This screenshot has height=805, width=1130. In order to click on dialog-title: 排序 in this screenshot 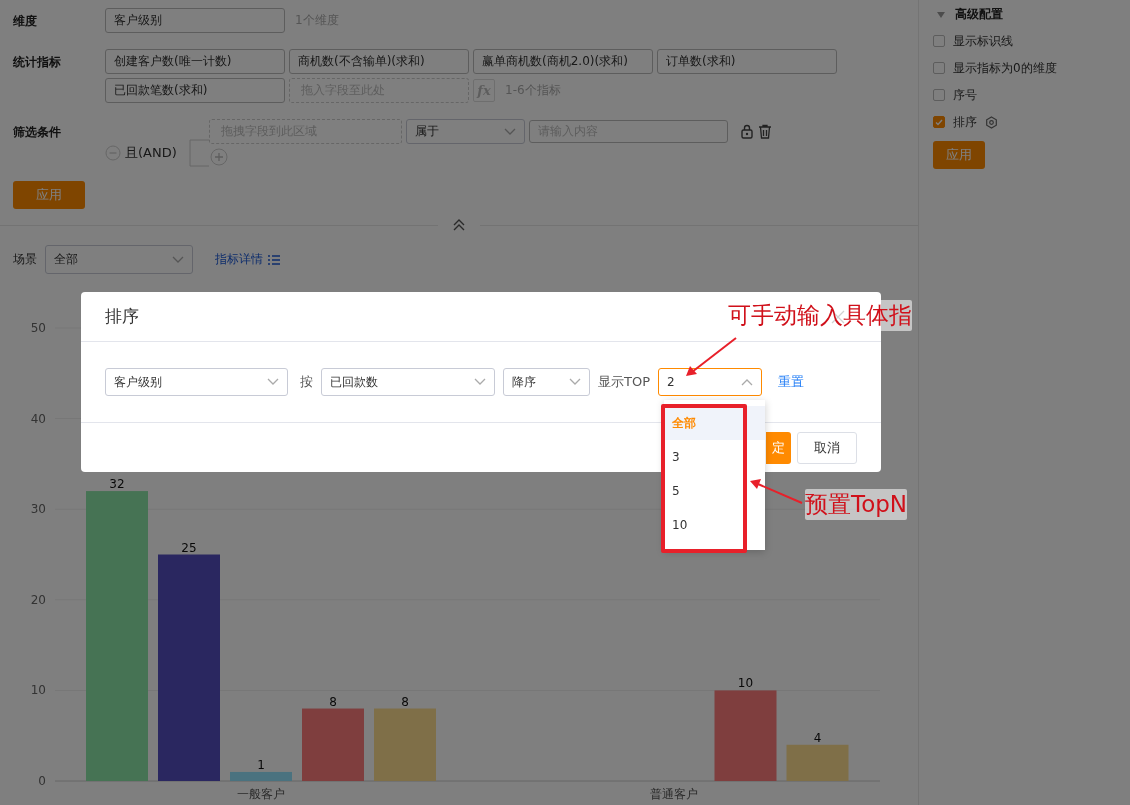, I will do `click(122, 316)`.